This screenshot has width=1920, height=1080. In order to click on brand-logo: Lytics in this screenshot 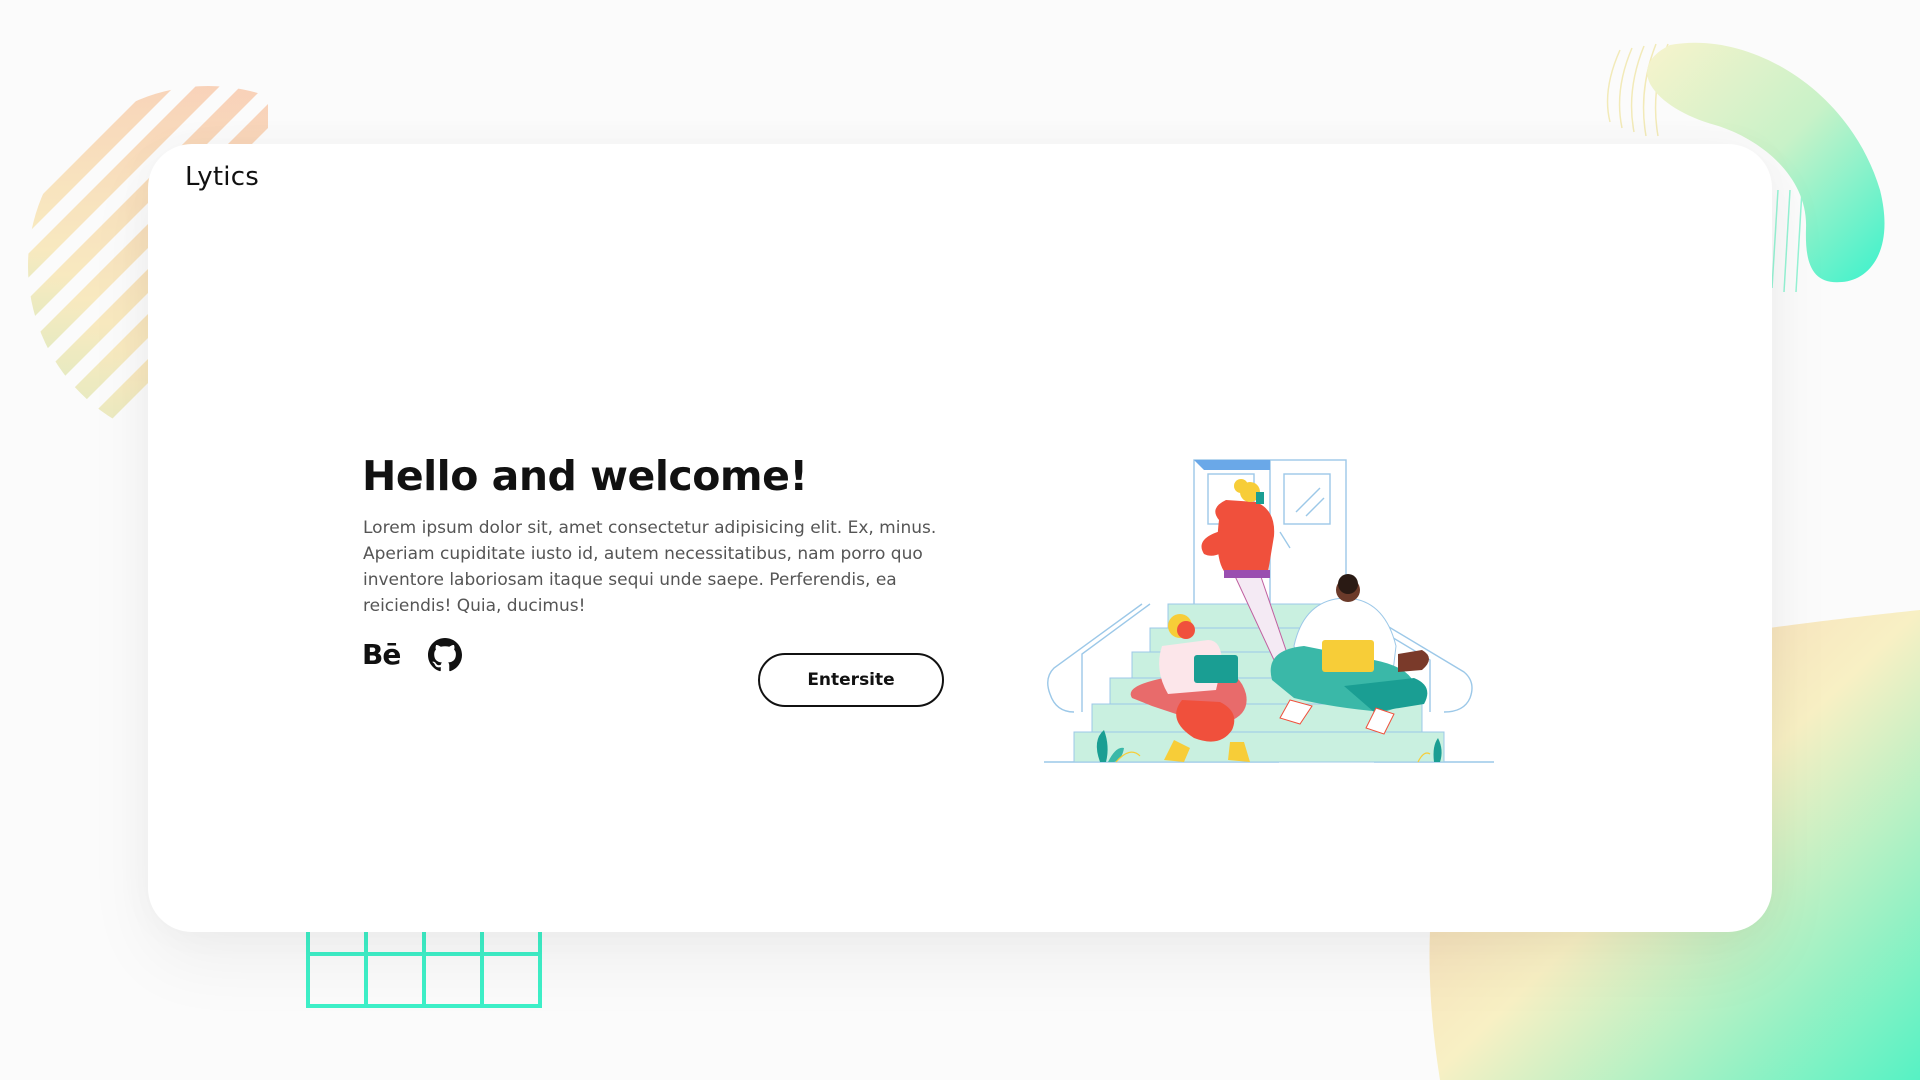, I will do `click(222, 177)`.